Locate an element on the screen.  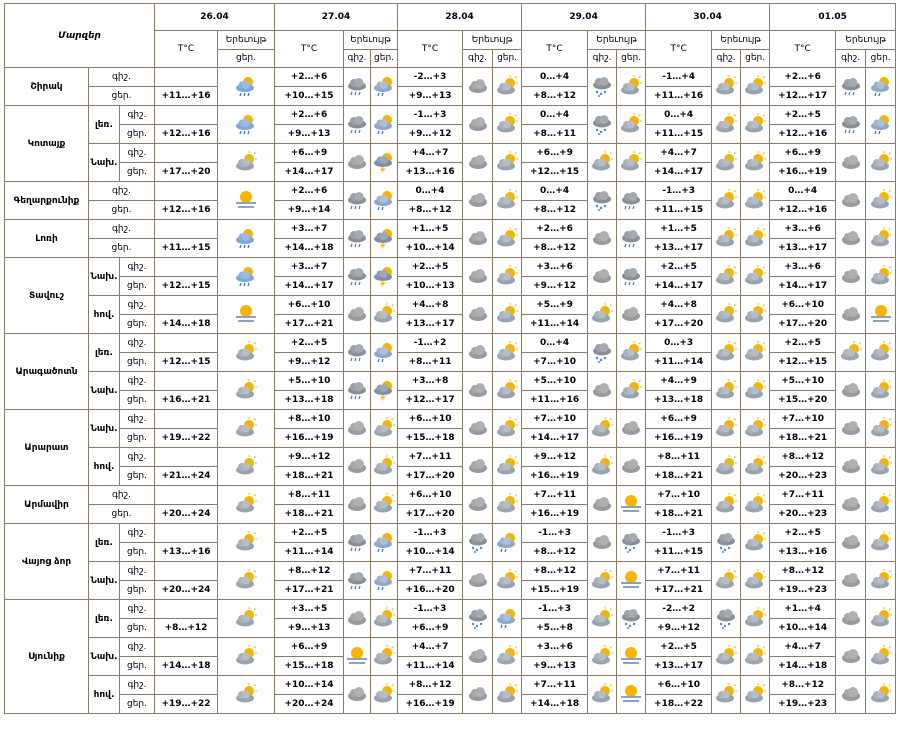
temperature-value: +4…+7 is located at coordinates (803, 647).